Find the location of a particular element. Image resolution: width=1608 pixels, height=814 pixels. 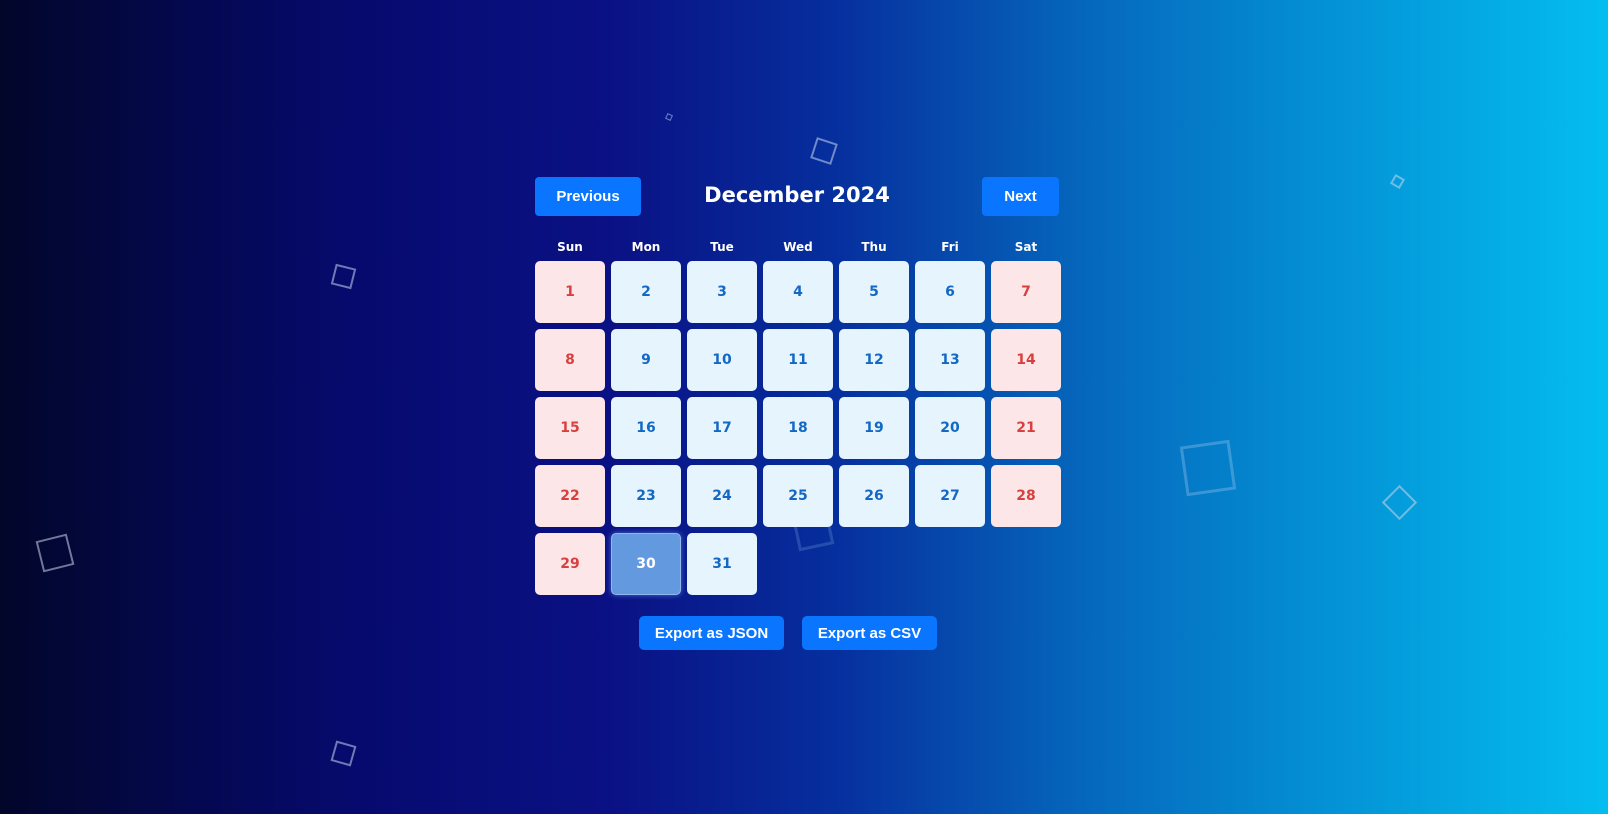

day-cell: 9 is located at coordinates (646, 360).